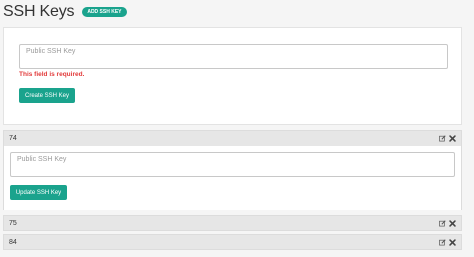 This screenshot has width=474, height=257. What do you see at coordinates (13, 242) in the screenshot?
I see `ssh-key-name: 84` at bounding box center [13, 242].